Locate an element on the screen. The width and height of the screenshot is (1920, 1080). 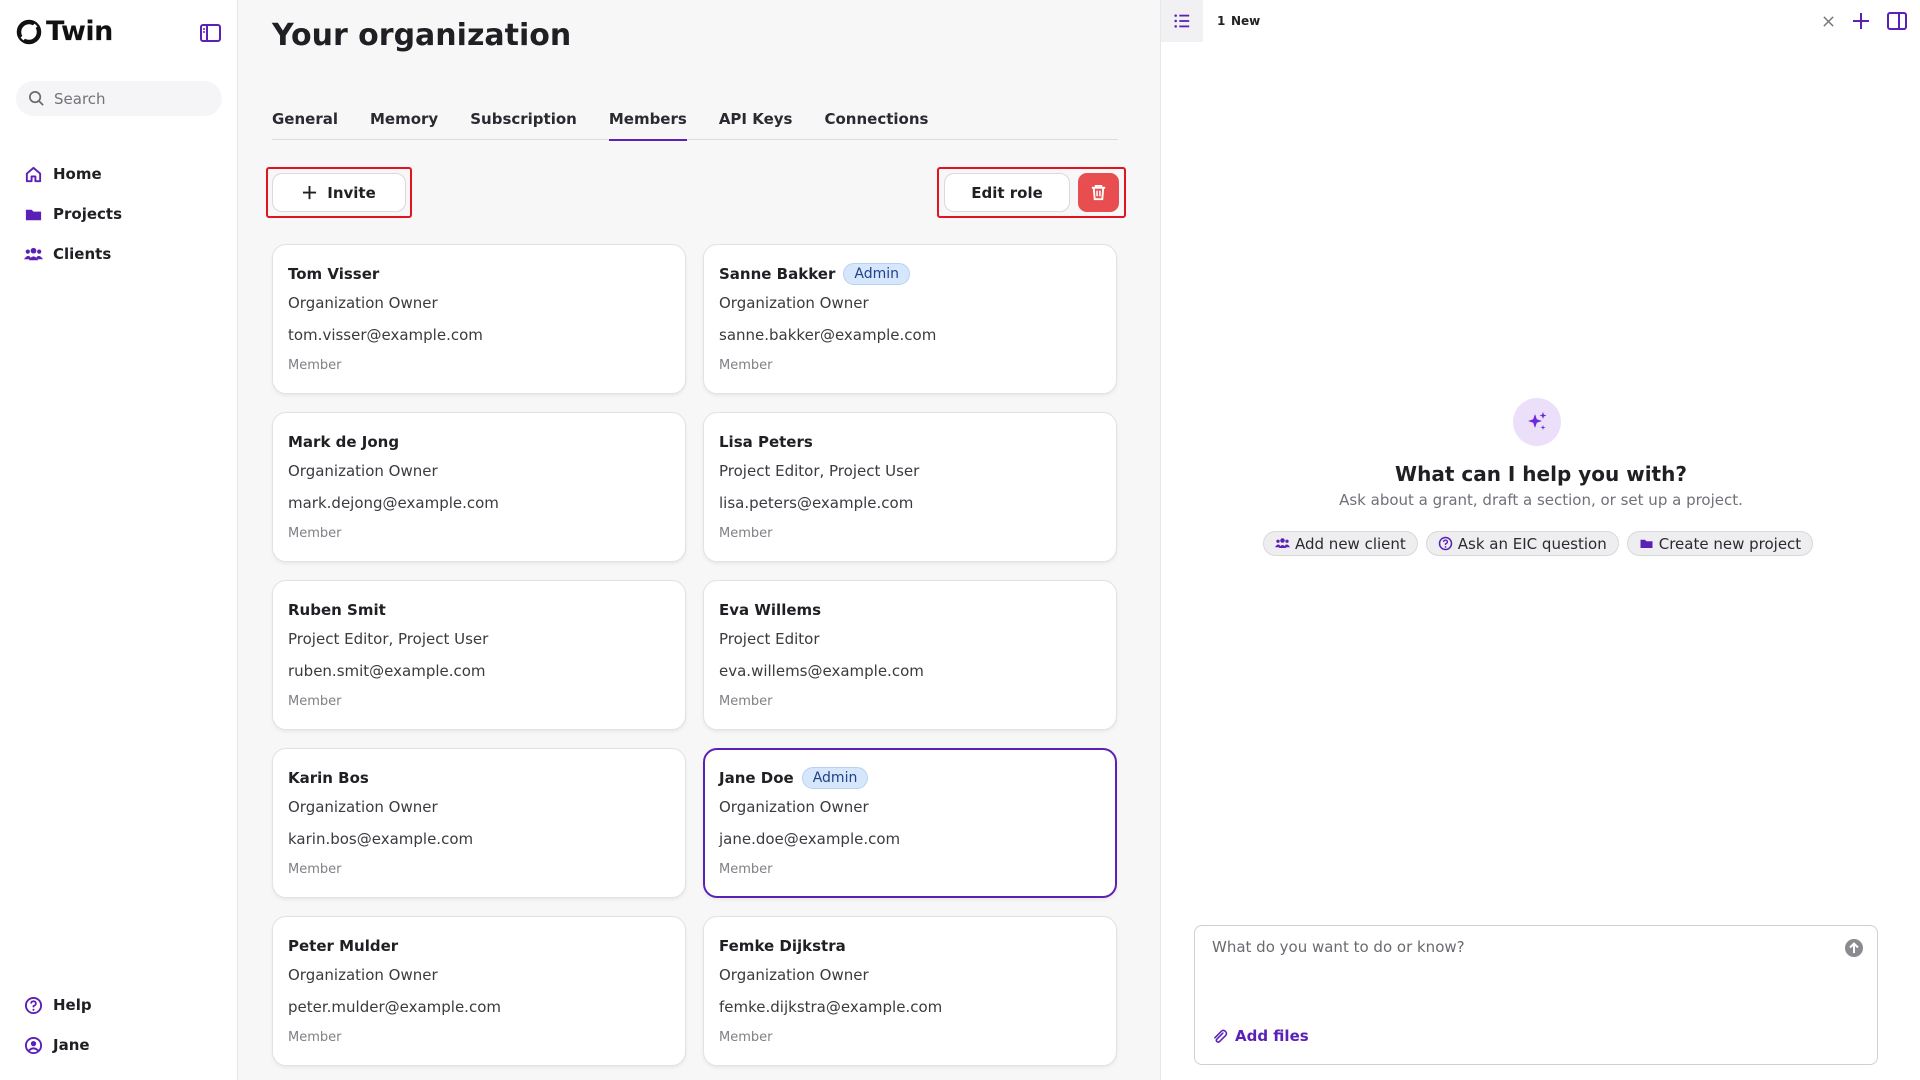
add-files-label: Add files is located at coordinates (1272, 1036).